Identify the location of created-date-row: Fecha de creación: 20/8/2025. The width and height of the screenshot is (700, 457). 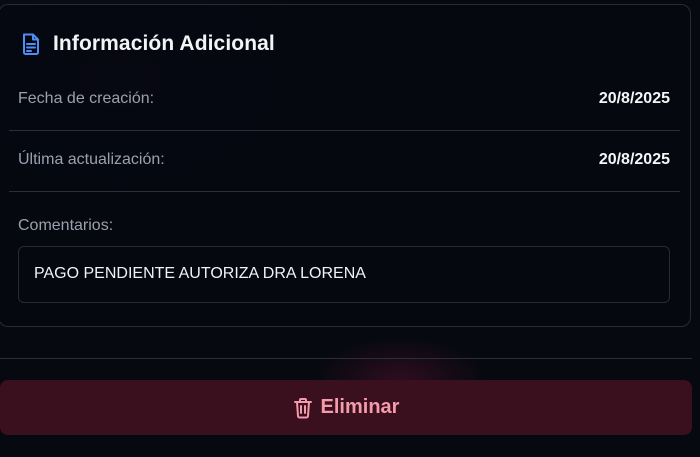
(344, 101).